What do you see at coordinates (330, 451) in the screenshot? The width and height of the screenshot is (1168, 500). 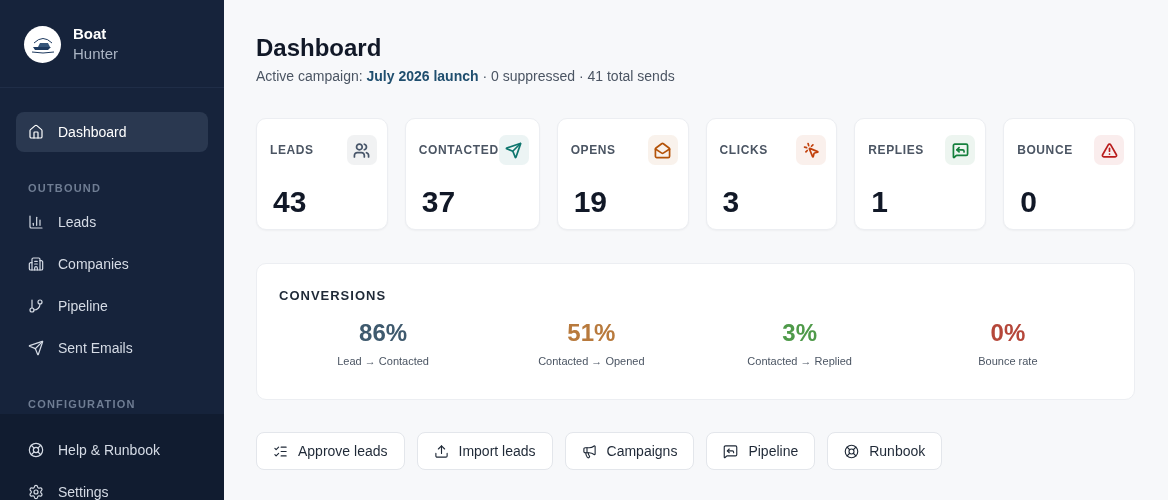 I see `action-button: Approve leads` at bounding box center [330, 451].